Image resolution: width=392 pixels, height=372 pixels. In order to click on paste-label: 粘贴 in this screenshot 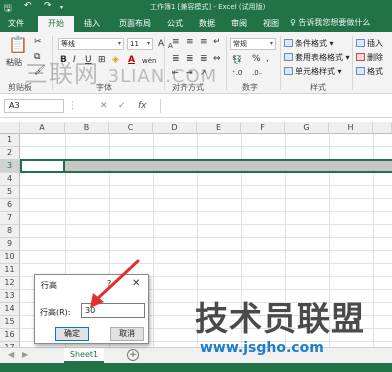, I will do `click(14, 63)`.